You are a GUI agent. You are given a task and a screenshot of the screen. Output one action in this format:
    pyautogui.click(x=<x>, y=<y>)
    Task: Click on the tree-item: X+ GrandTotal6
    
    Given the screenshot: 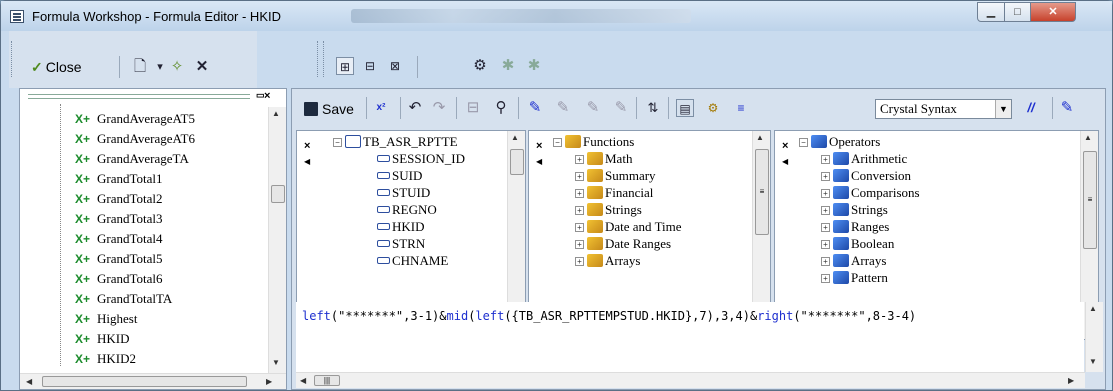 What is the action you would take?
    pyautogui.click(x=119, y=279)
    